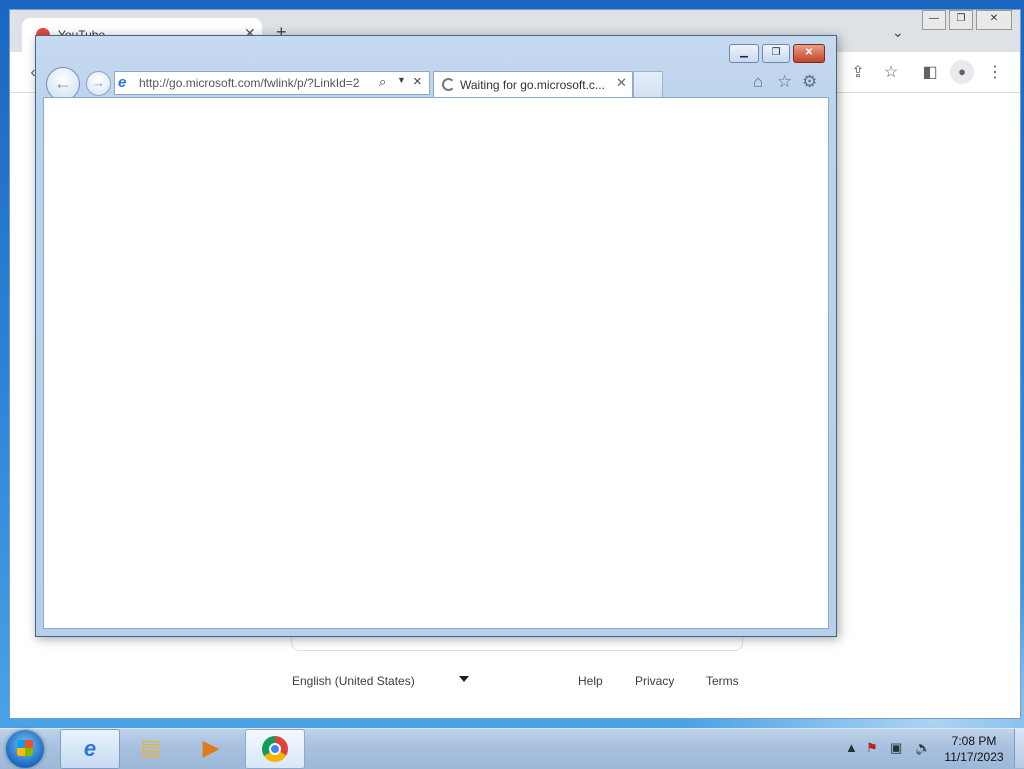 The image size is (1024, 769). What do you see at coordinates (891, 73) in the screenshot?
I see `bookmark-star-icon: ☆` at bounding box center [891, 73].